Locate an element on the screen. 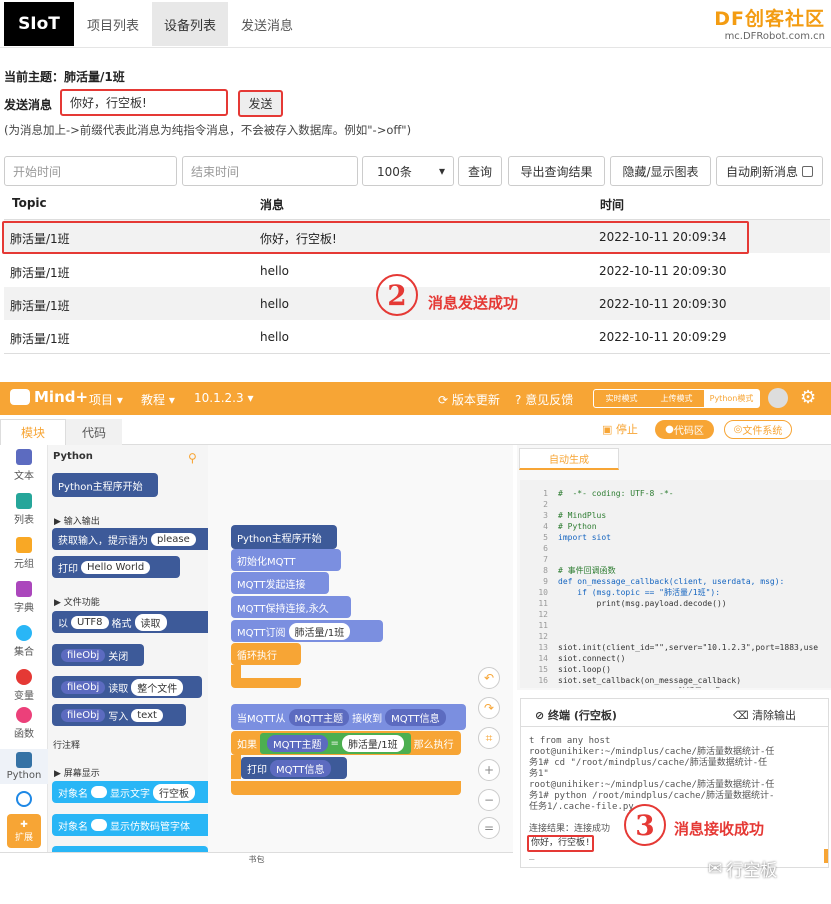  pin-icon: ⚲ is located at coordinates (192, 458).